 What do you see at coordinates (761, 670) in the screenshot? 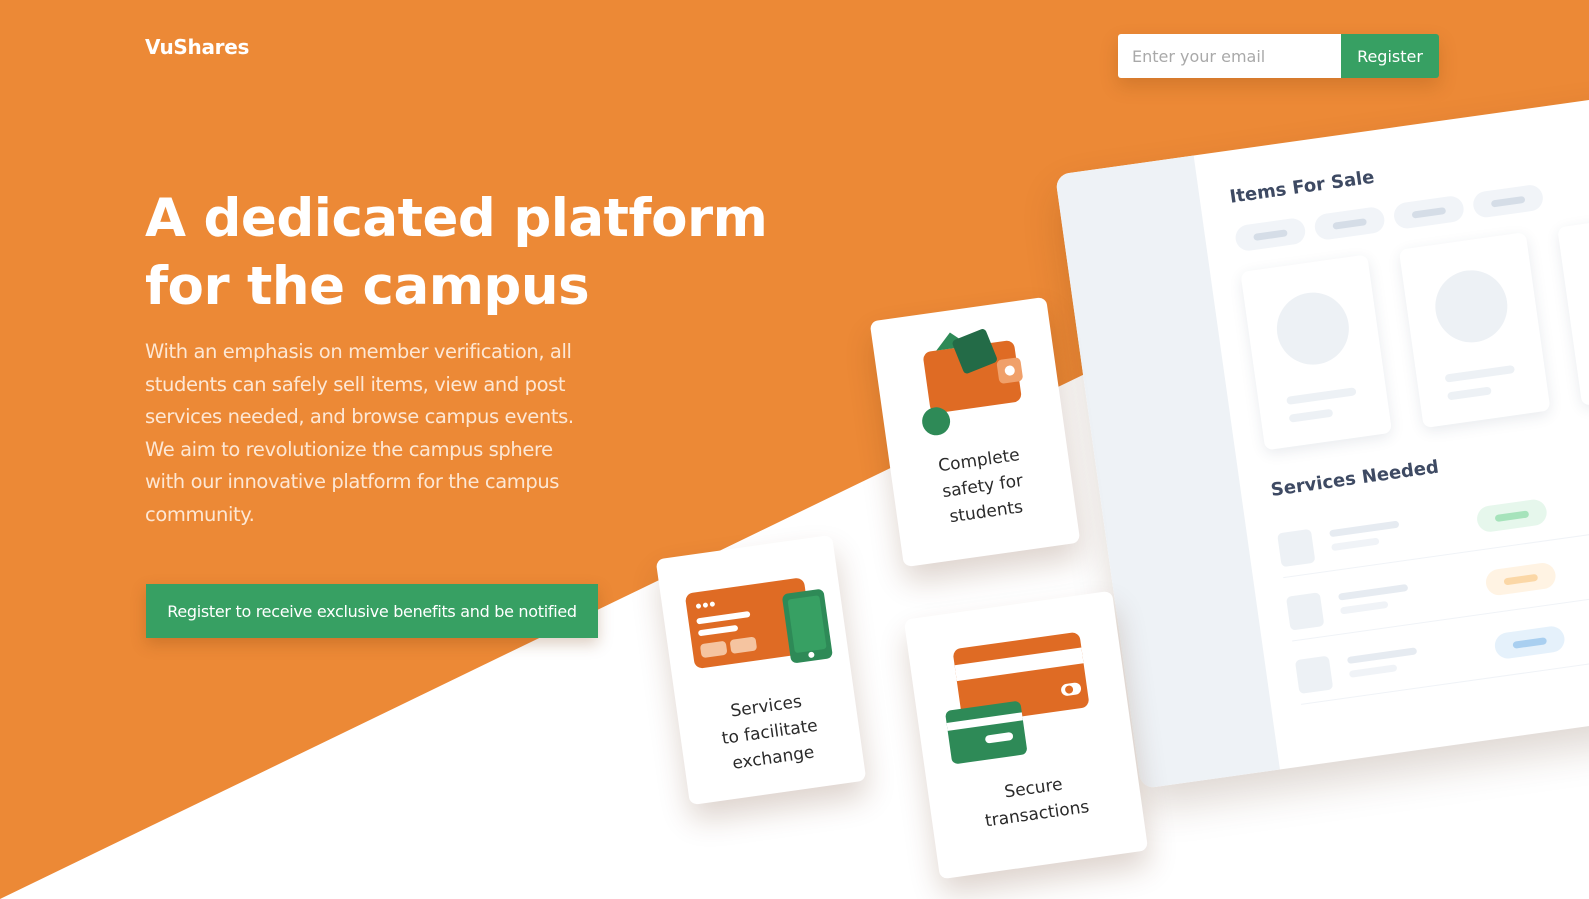
I see `feature-card-services: Services to facilitate exchange` at bounding box center [761, 670].